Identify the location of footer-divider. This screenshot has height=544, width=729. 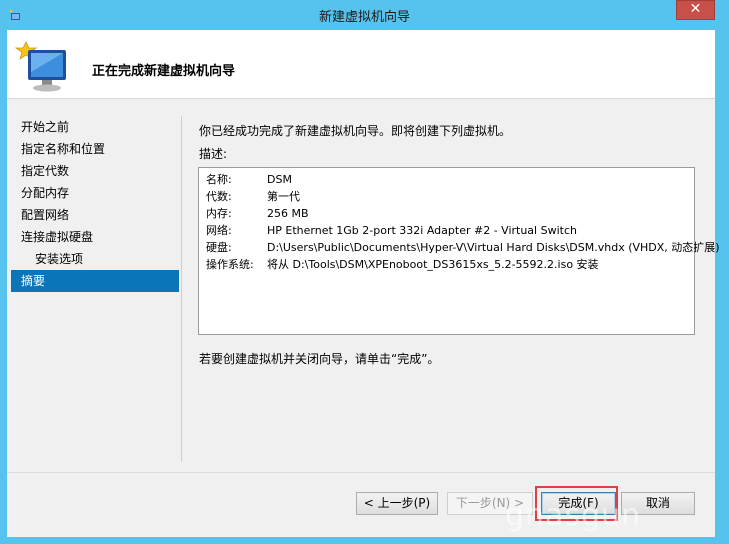
(361, 472).